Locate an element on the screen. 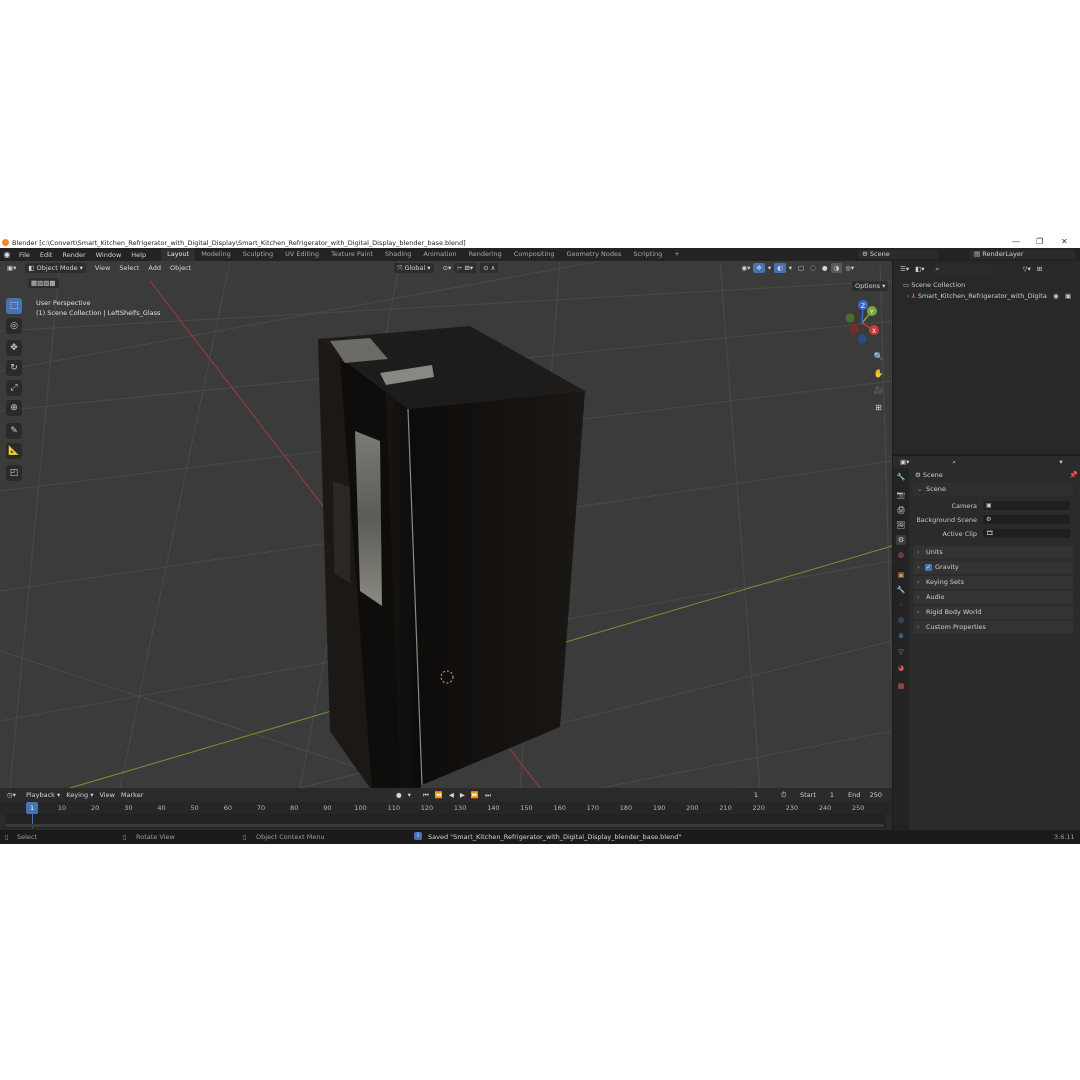 The height and width of the screenshot is (1080, 1080). start-frame-field: Start 1 is located at coordinates (815, 795).